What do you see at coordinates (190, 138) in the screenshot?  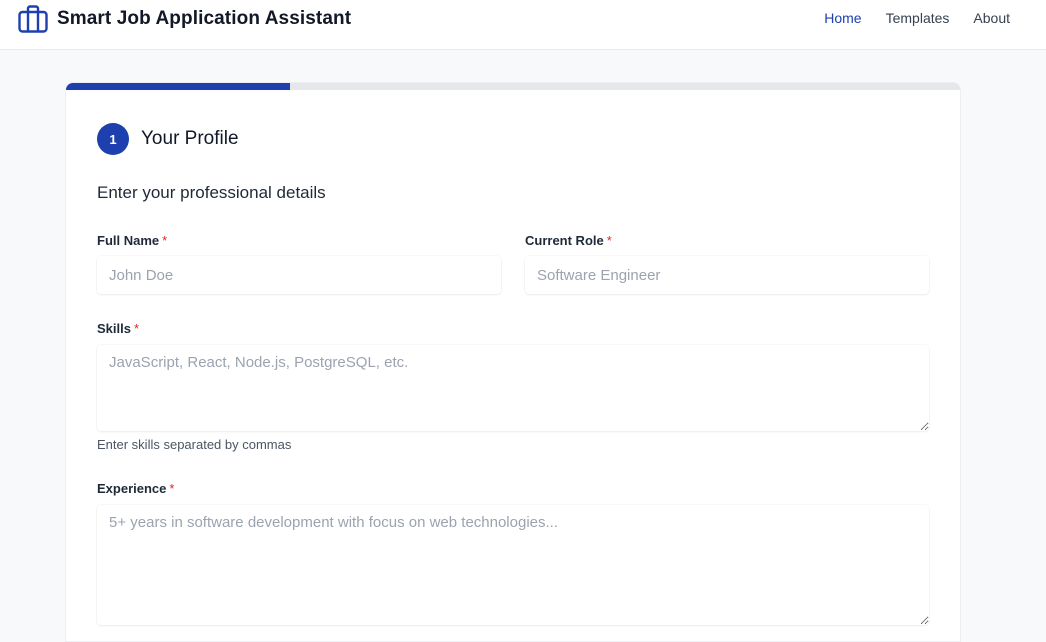 I see `step-title: Your Profile` at bounding box center [190, 138].